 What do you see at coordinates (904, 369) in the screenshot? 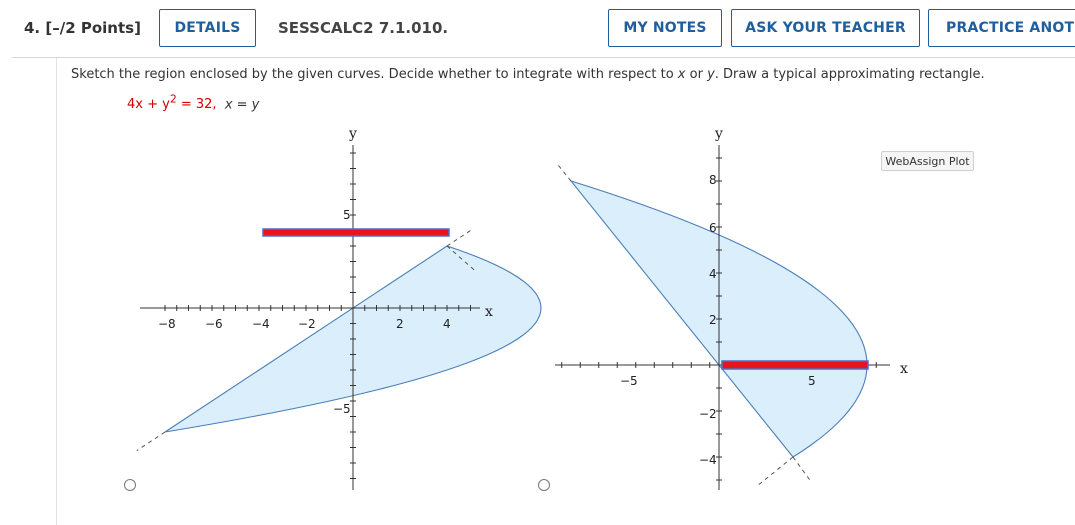
I see `x-axis-label-right: x` at bounding box center [904, 369].